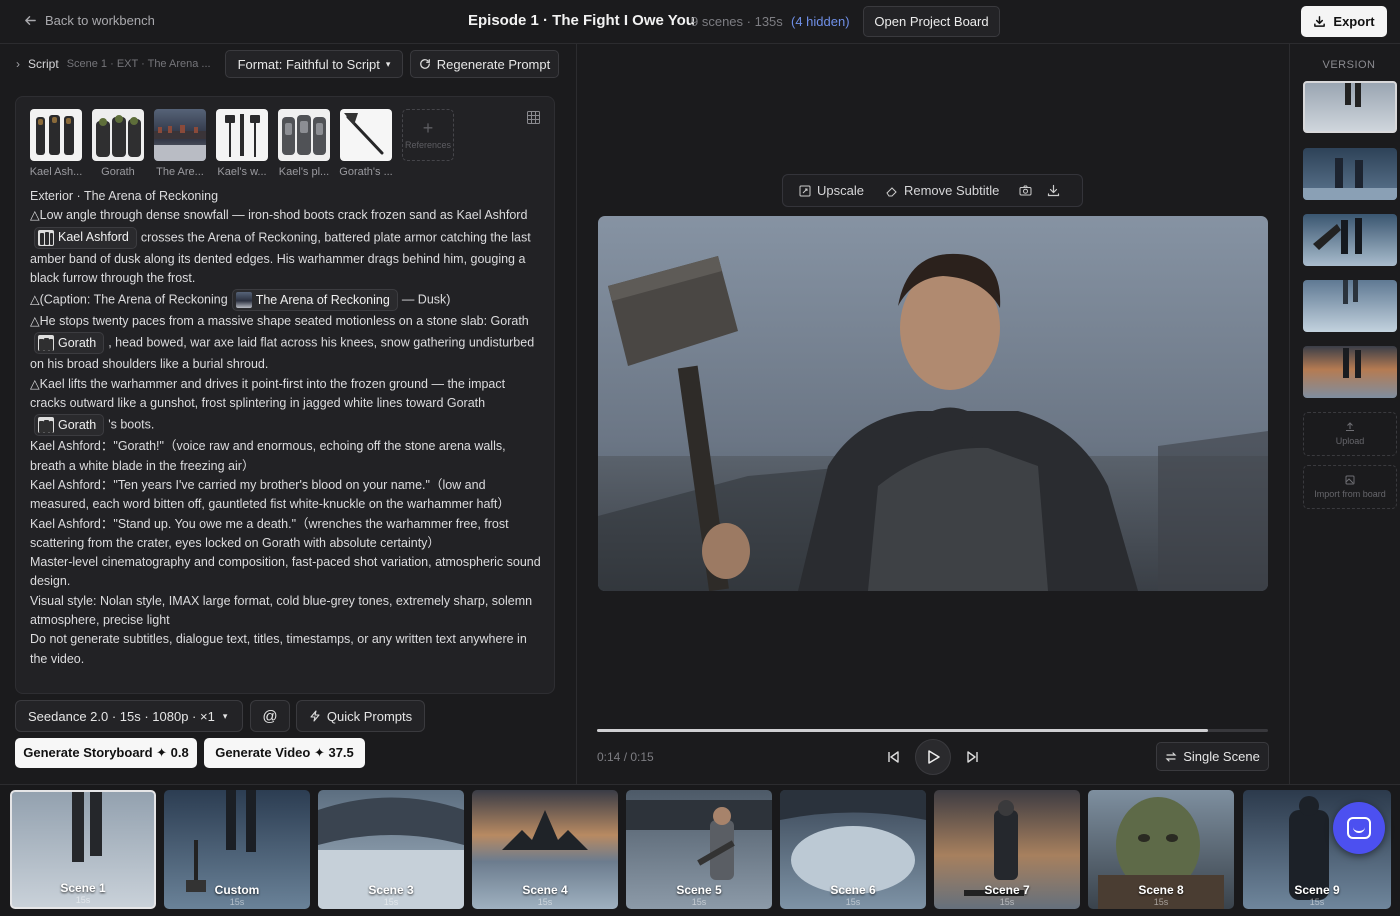 Image resolution: width=1400 pixels, height=916 pixels. I want to click on scene-card: Scene 6 15s, so click(853, 849).